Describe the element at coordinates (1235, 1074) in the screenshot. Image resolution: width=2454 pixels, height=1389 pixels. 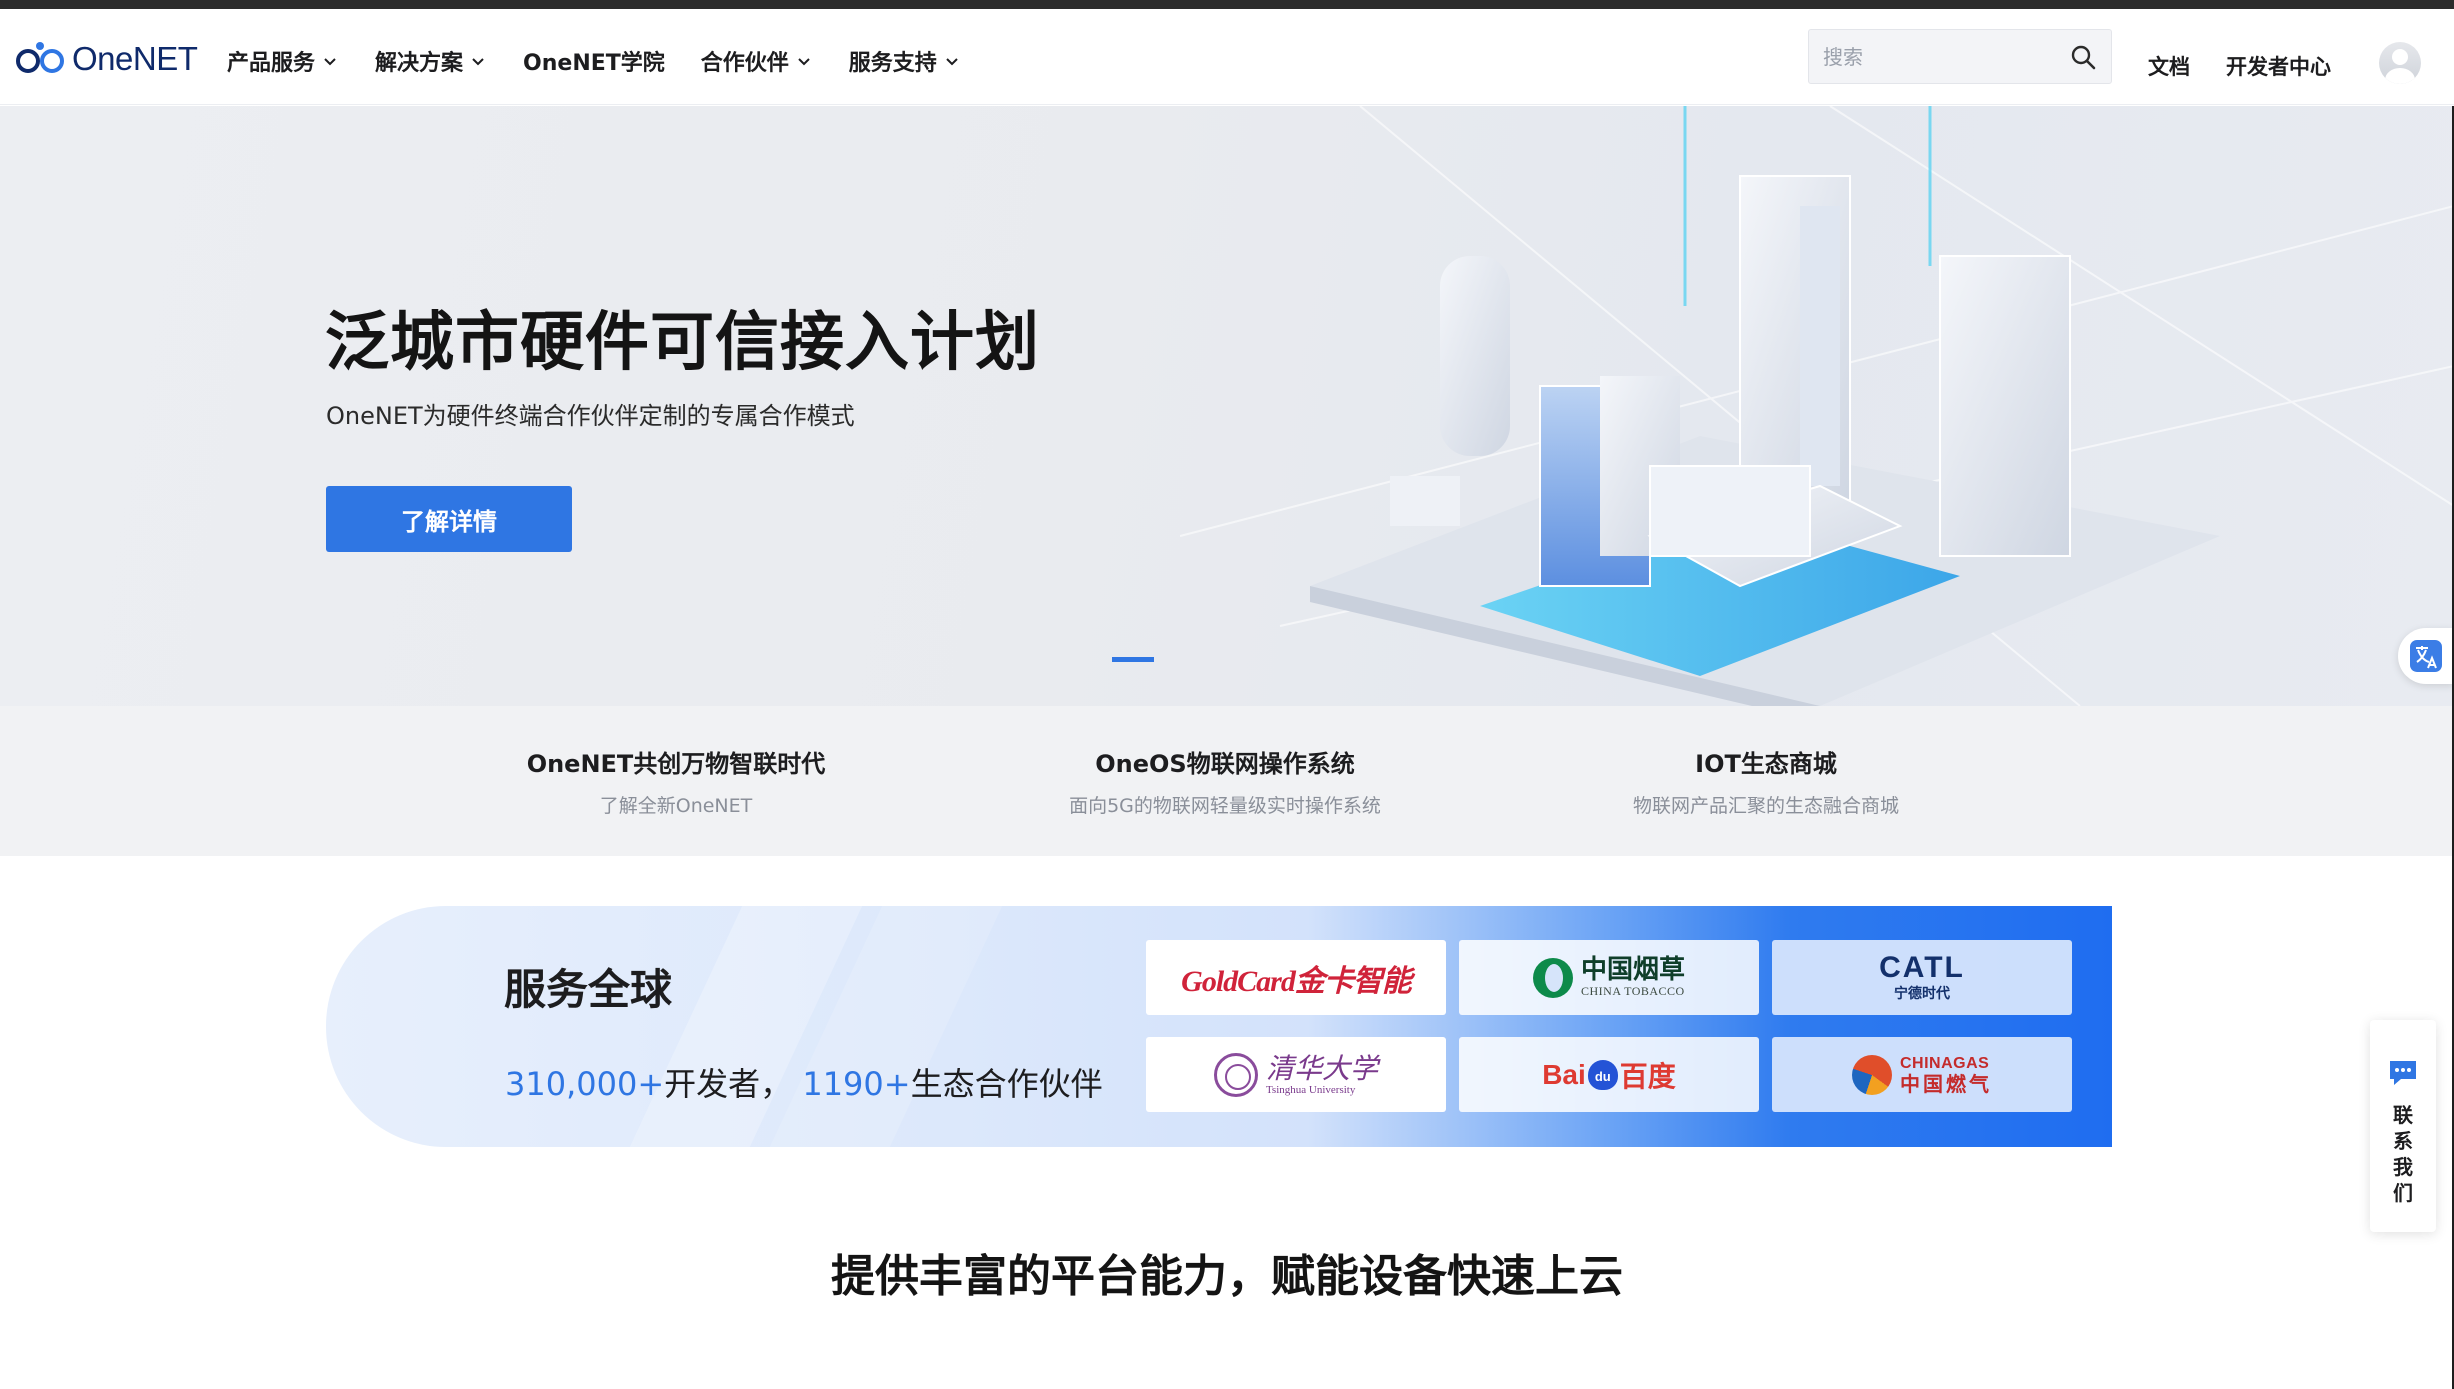
I see `tsinghua-seal` at that location.